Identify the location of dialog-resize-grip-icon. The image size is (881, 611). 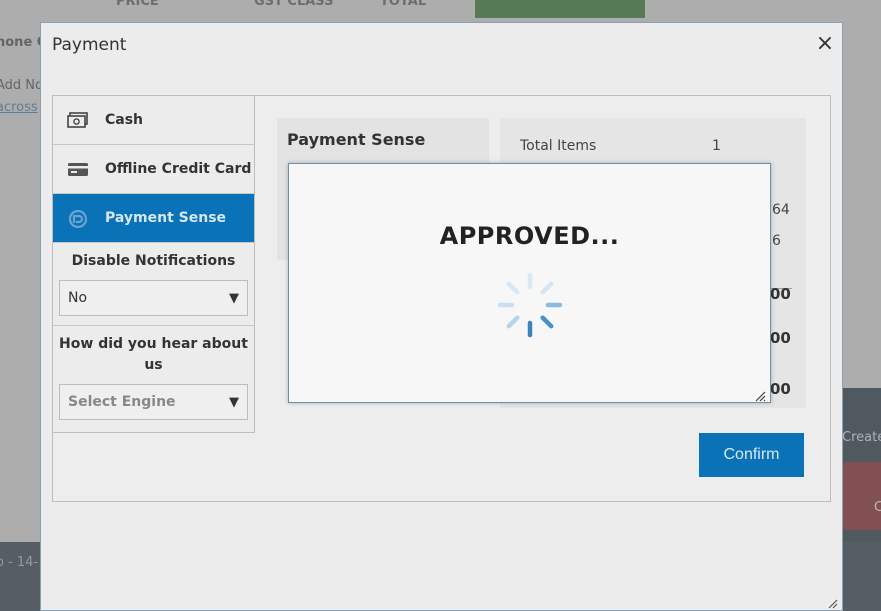
(760, 394).